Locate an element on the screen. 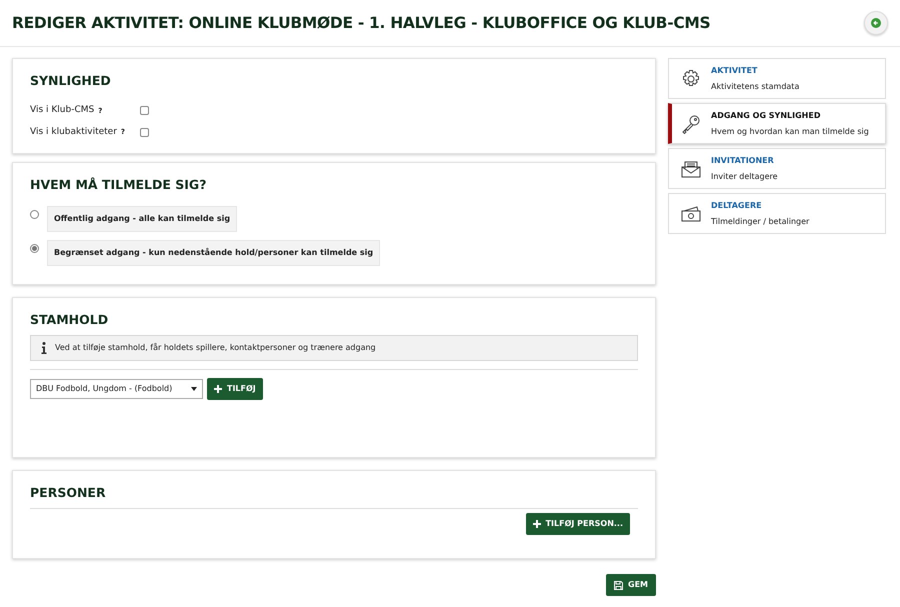 Image resolution: width=900 pixels, height=607 pixels. item-title: DELTAGERE is located at coordinates (737, 206).